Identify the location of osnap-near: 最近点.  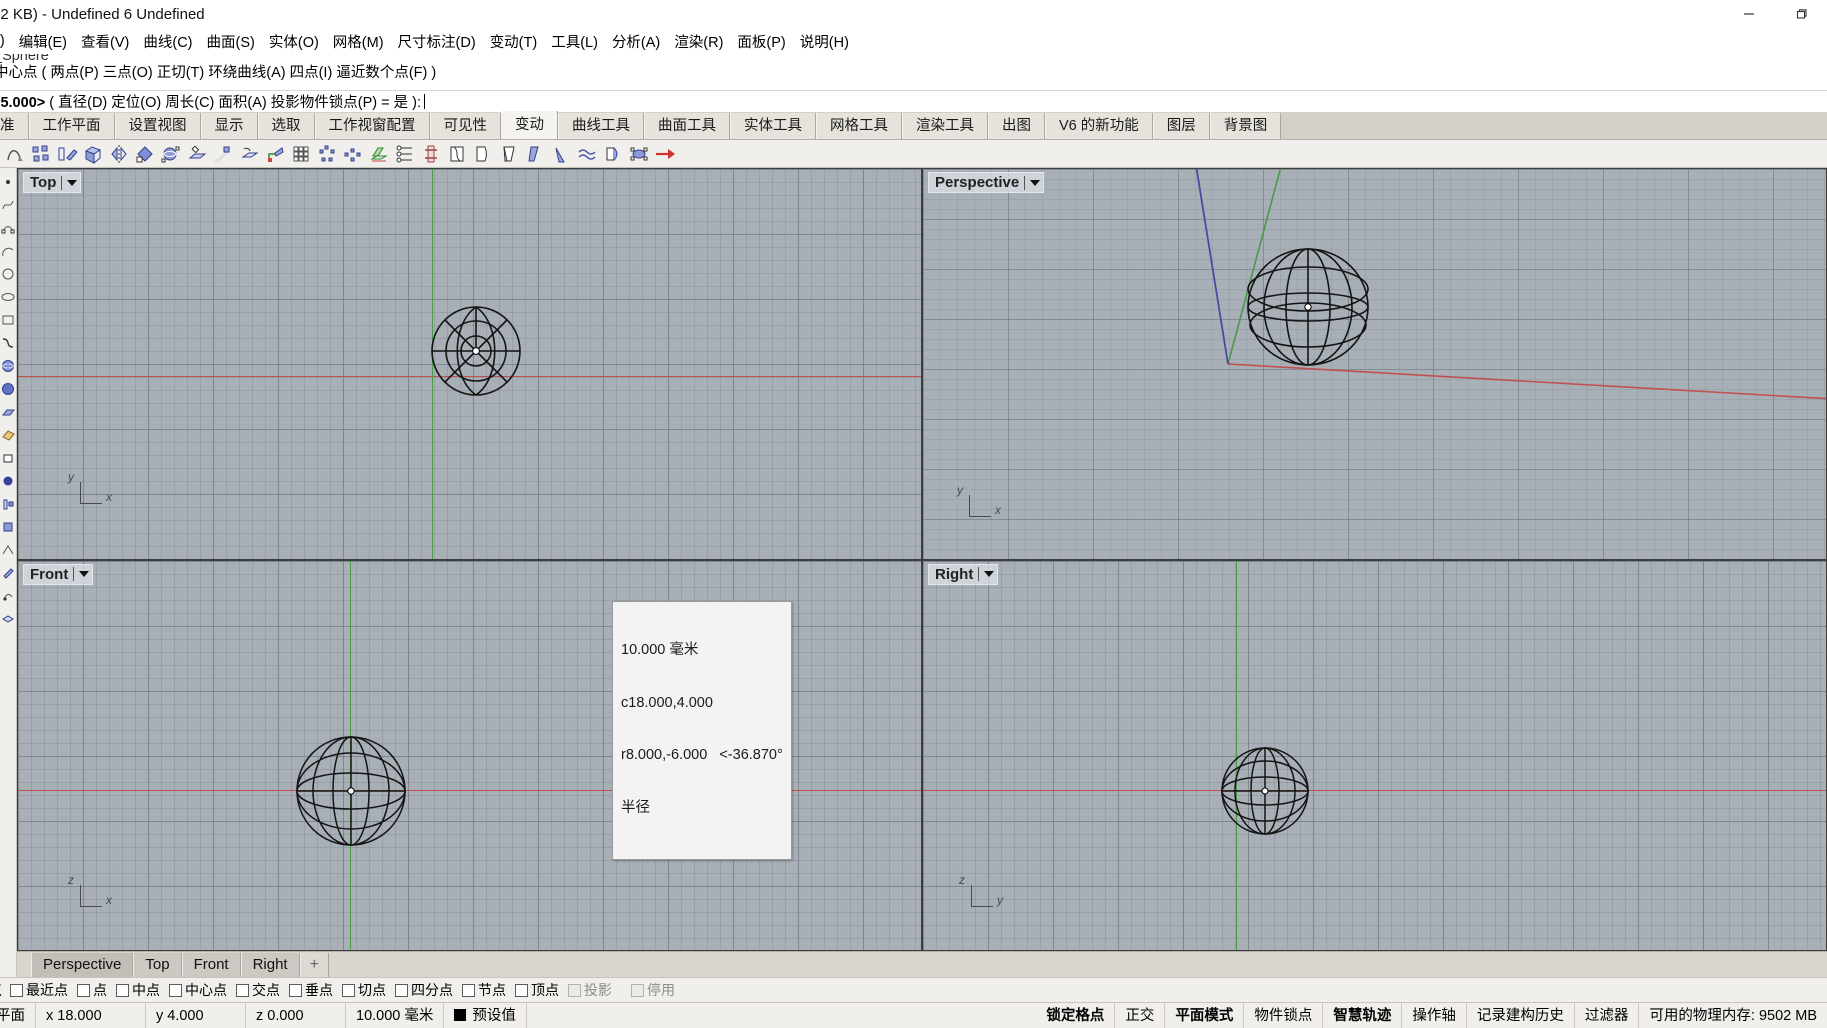
(39, 990).